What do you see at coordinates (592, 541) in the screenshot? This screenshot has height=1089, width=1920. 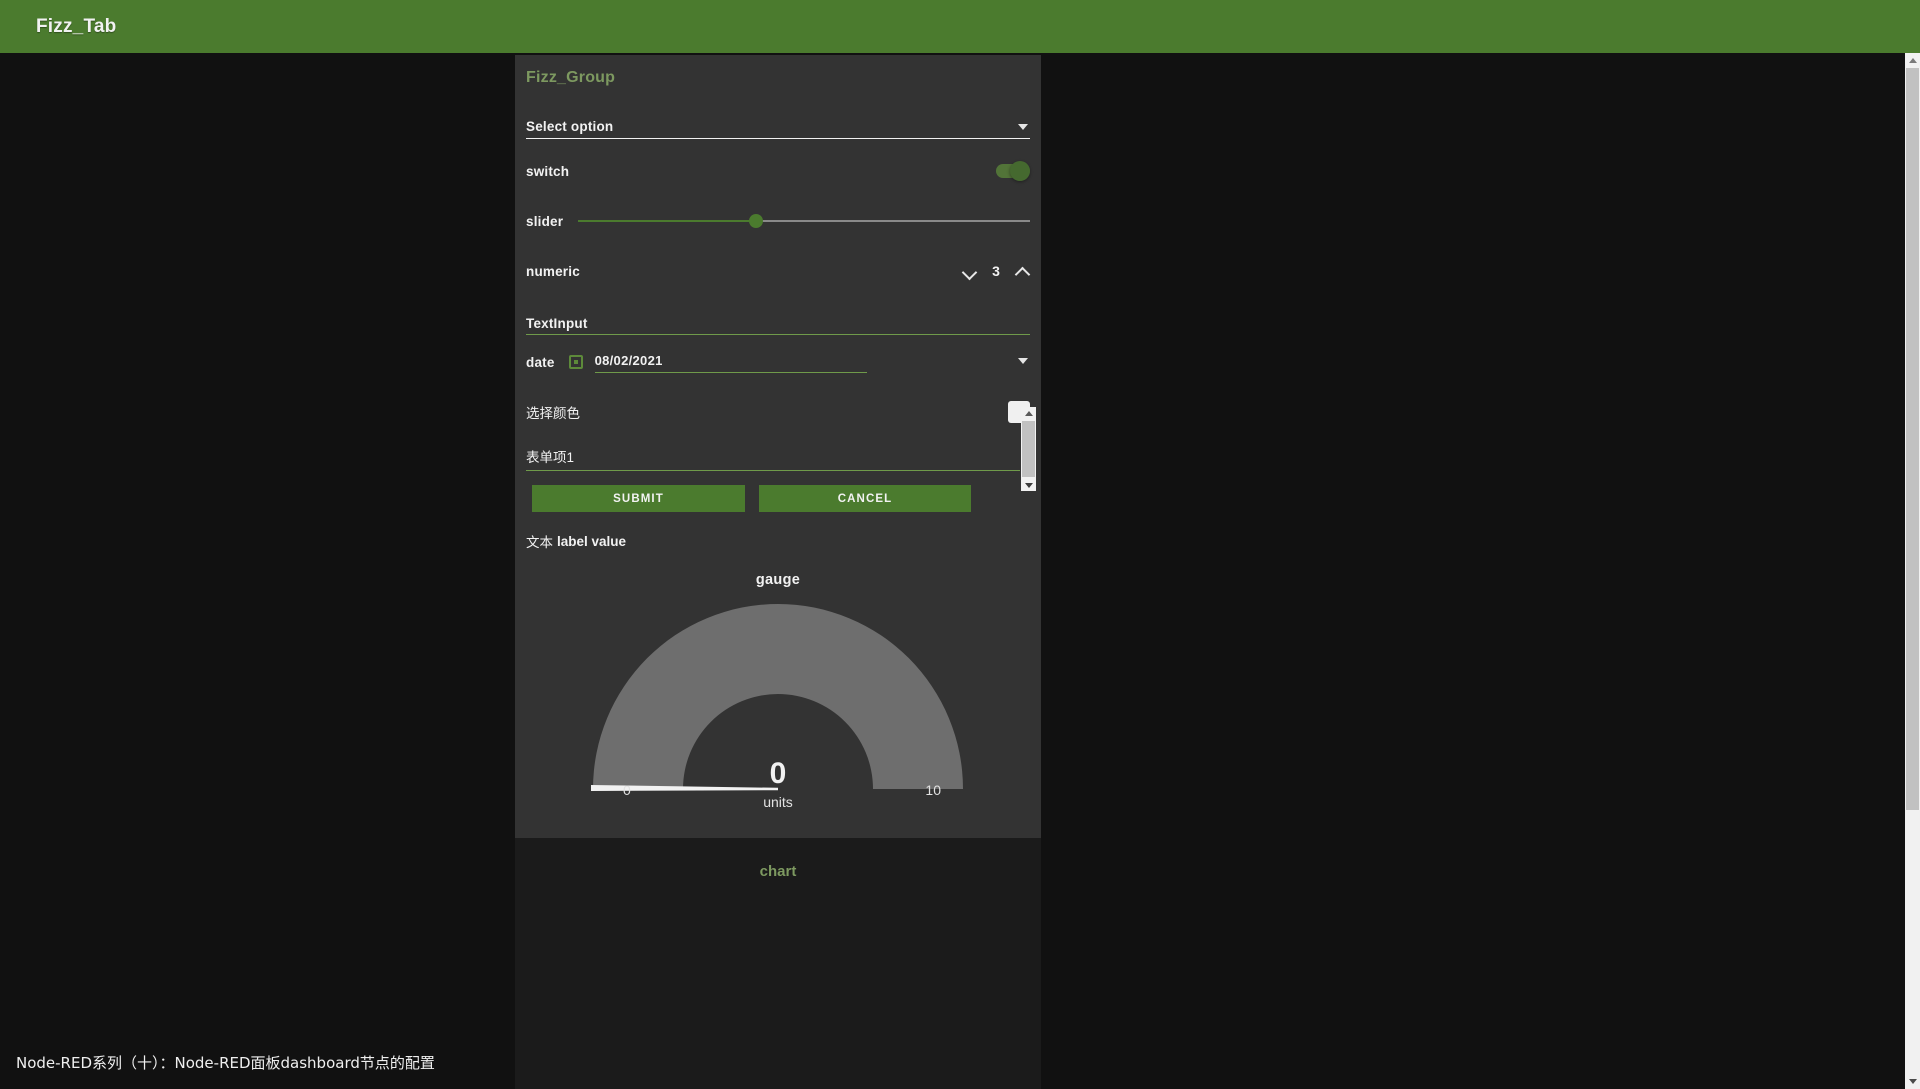 I see `text-widget-value: label value` at bounding box center [592, 541].